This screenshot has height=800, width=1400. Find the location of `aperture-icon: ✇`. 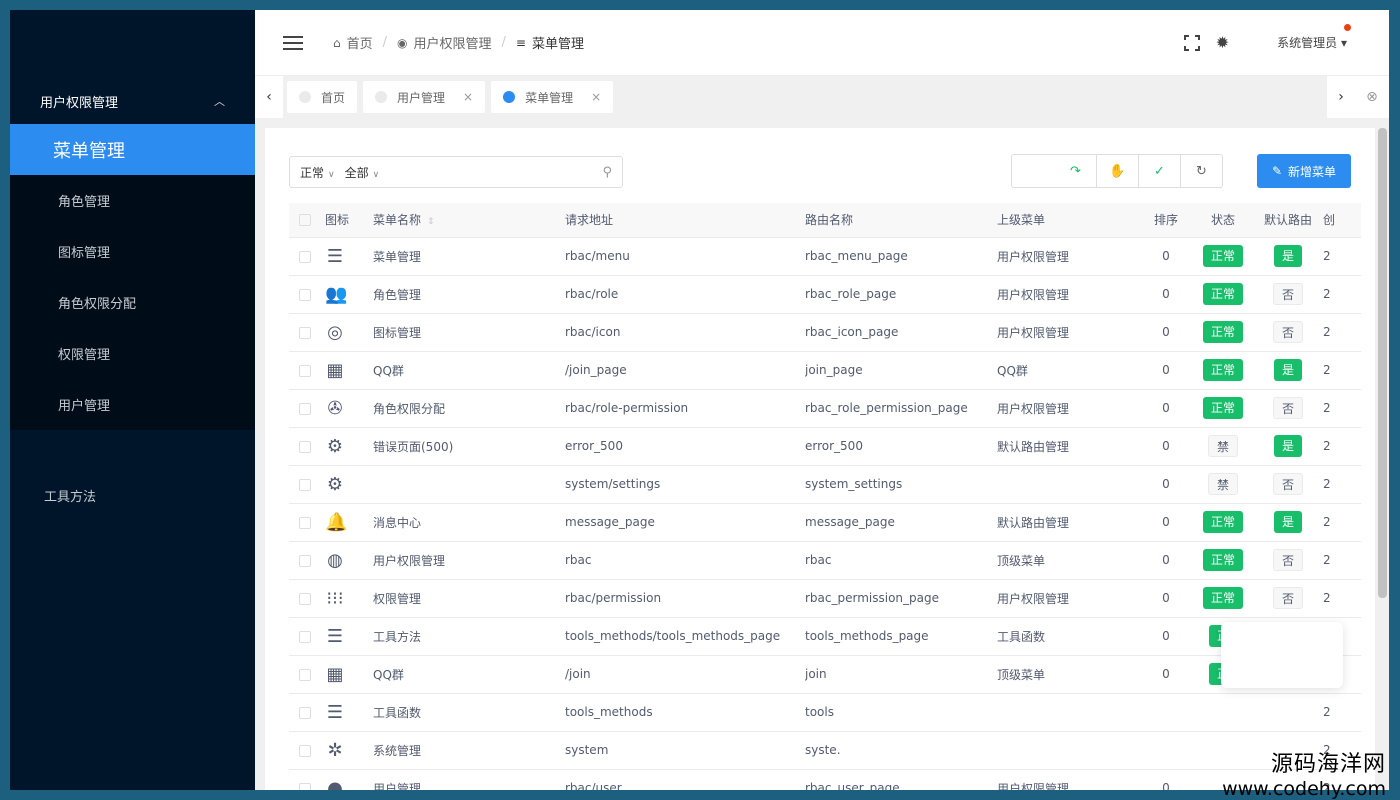

aperture-icon: ✇ is located at coordinates (335, 408).